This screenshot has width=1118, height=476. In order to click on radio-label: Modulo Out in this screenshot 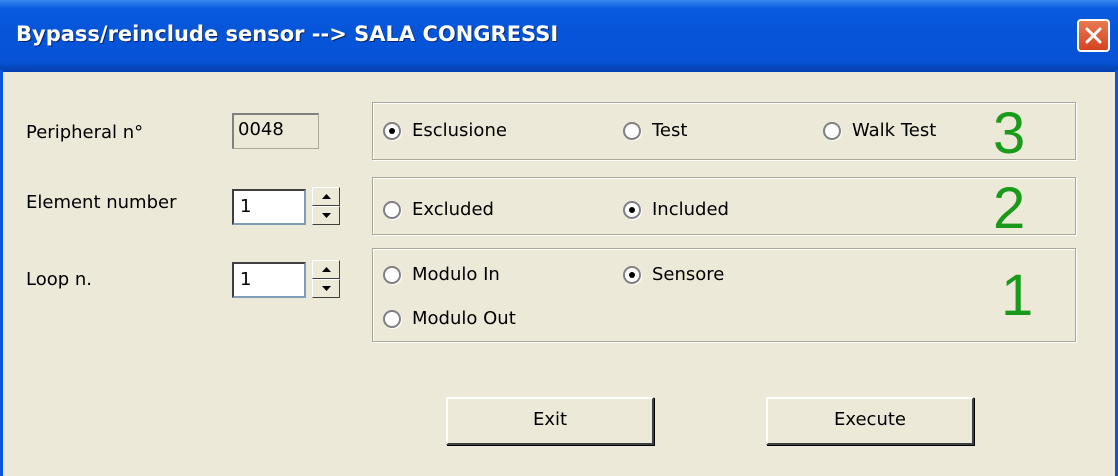, I will do `click(464, 318)`.